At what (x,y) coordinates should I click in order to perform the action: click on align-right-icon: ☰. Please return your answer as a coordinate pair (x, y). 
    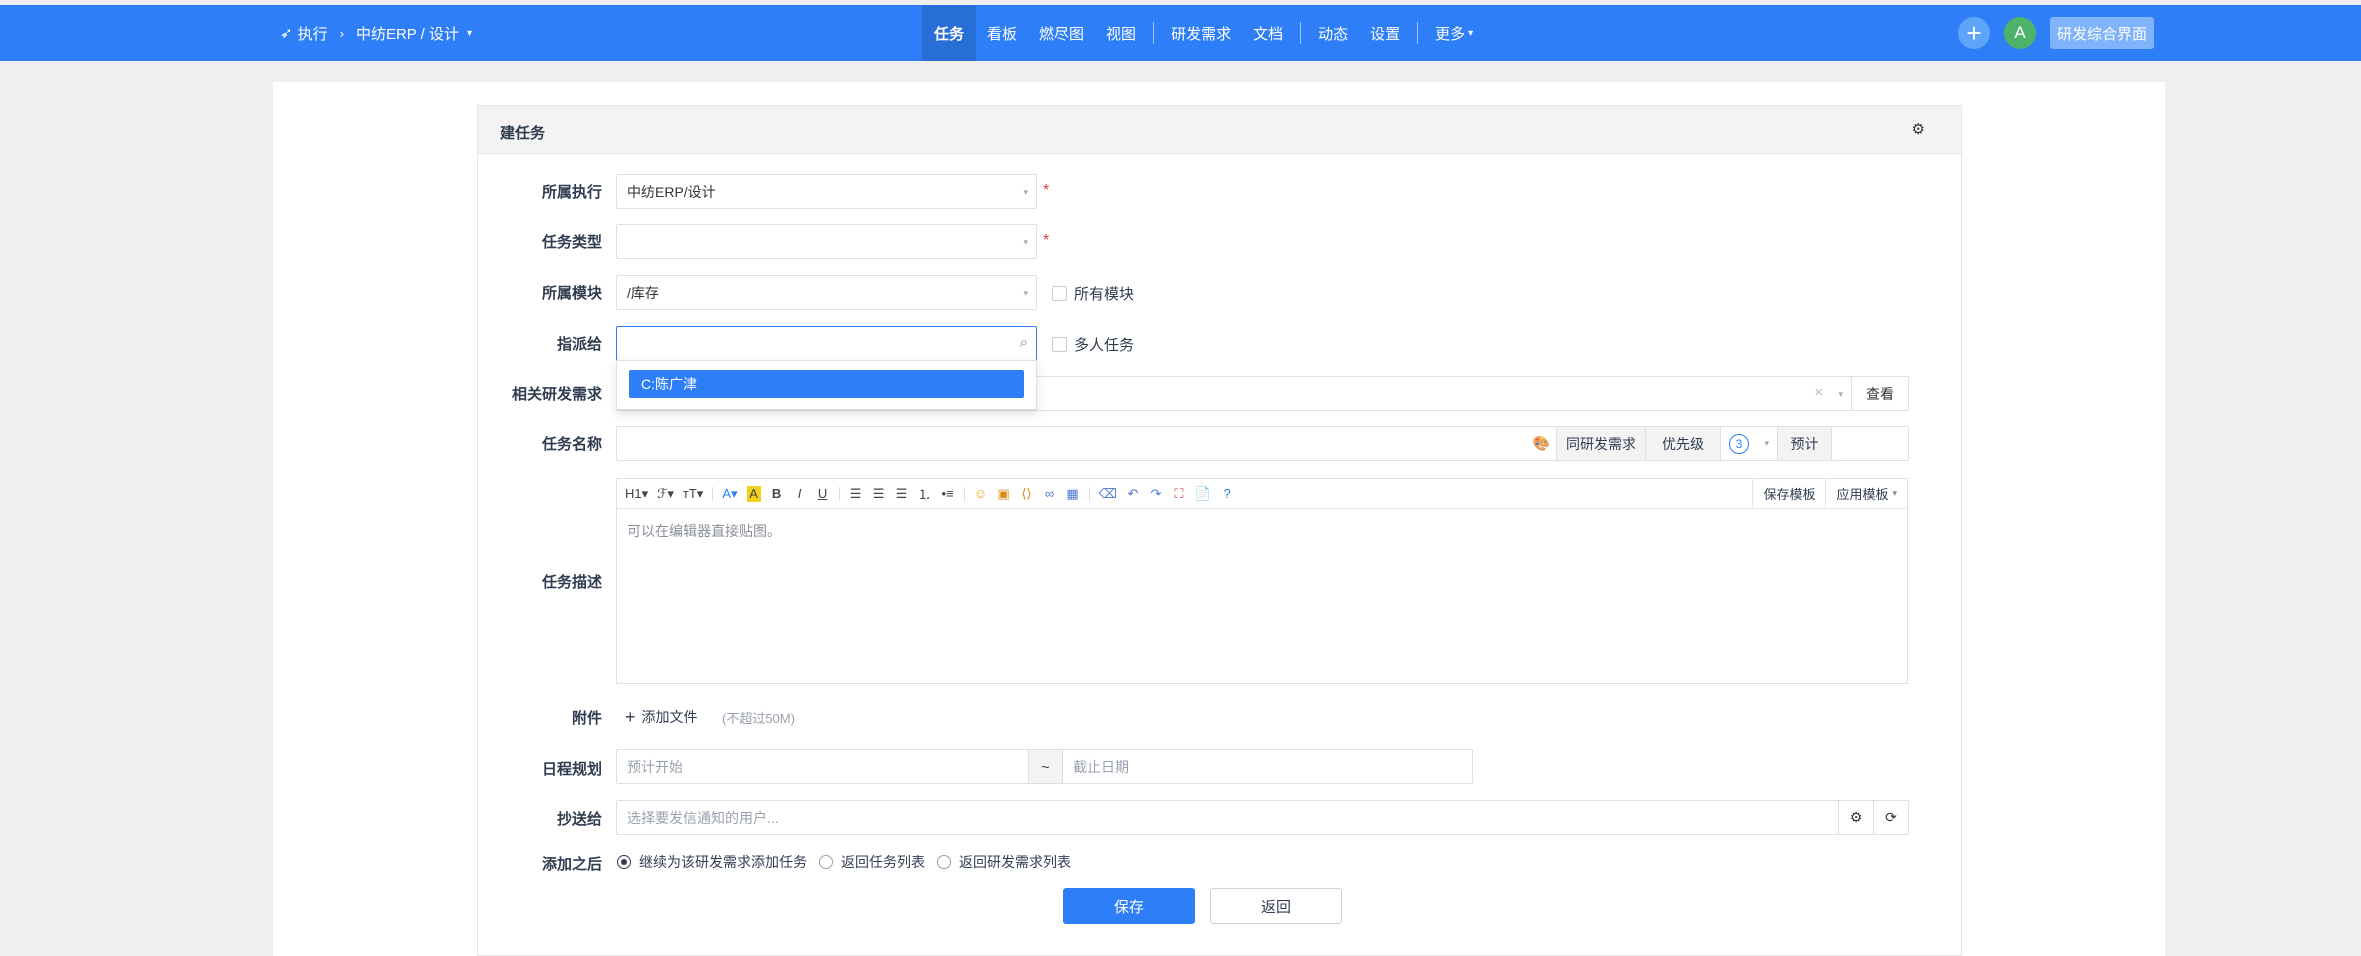
    Looking at the image, I should click on (902, 494).